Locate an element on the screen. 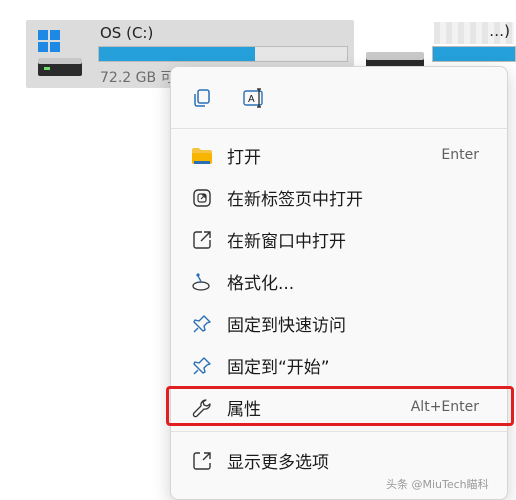  drive-2-name: …) is located at coordinates (499, 31).